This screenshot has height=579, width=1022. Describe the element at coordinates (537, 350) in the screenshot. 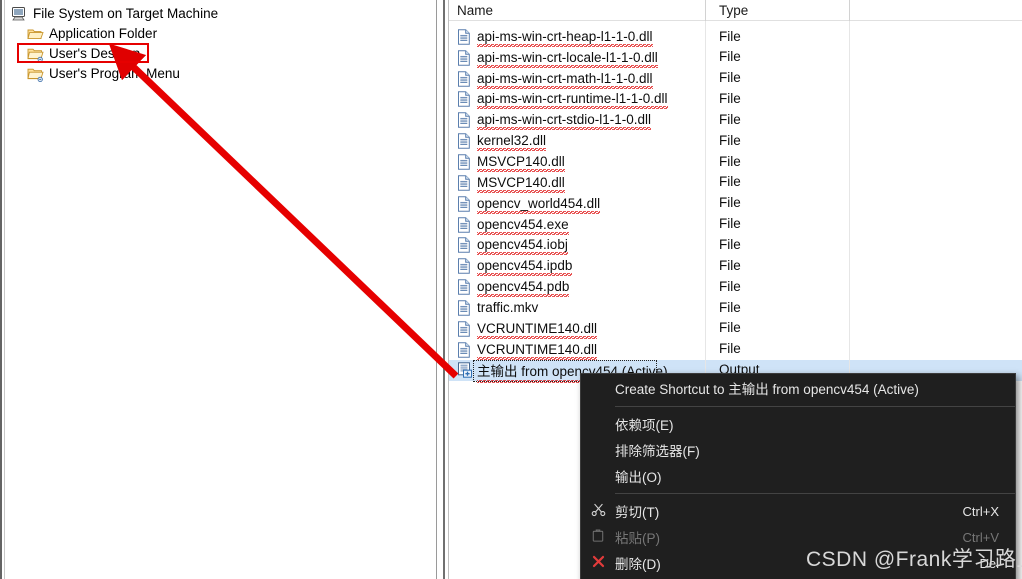

I see `file-name-label: VCRUNTIME140.dll` at that location.